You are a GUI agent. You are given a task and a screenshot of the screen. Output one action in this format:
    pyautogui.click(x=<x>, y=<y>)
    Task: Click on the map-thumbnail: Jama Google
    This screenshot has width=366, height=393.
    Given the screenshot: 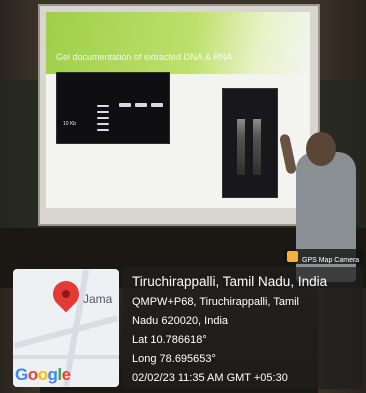 What is the action you would take?
    pyautogui.click(x=66, y=328)
    